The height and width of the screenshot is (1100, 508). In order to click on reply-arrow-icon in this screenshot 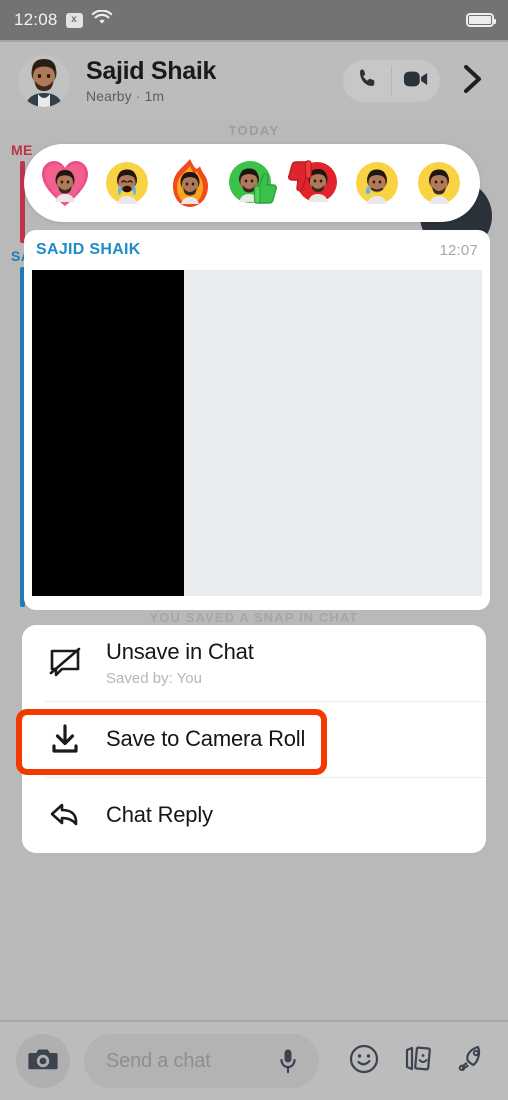, I will do `click(65, 815)`.